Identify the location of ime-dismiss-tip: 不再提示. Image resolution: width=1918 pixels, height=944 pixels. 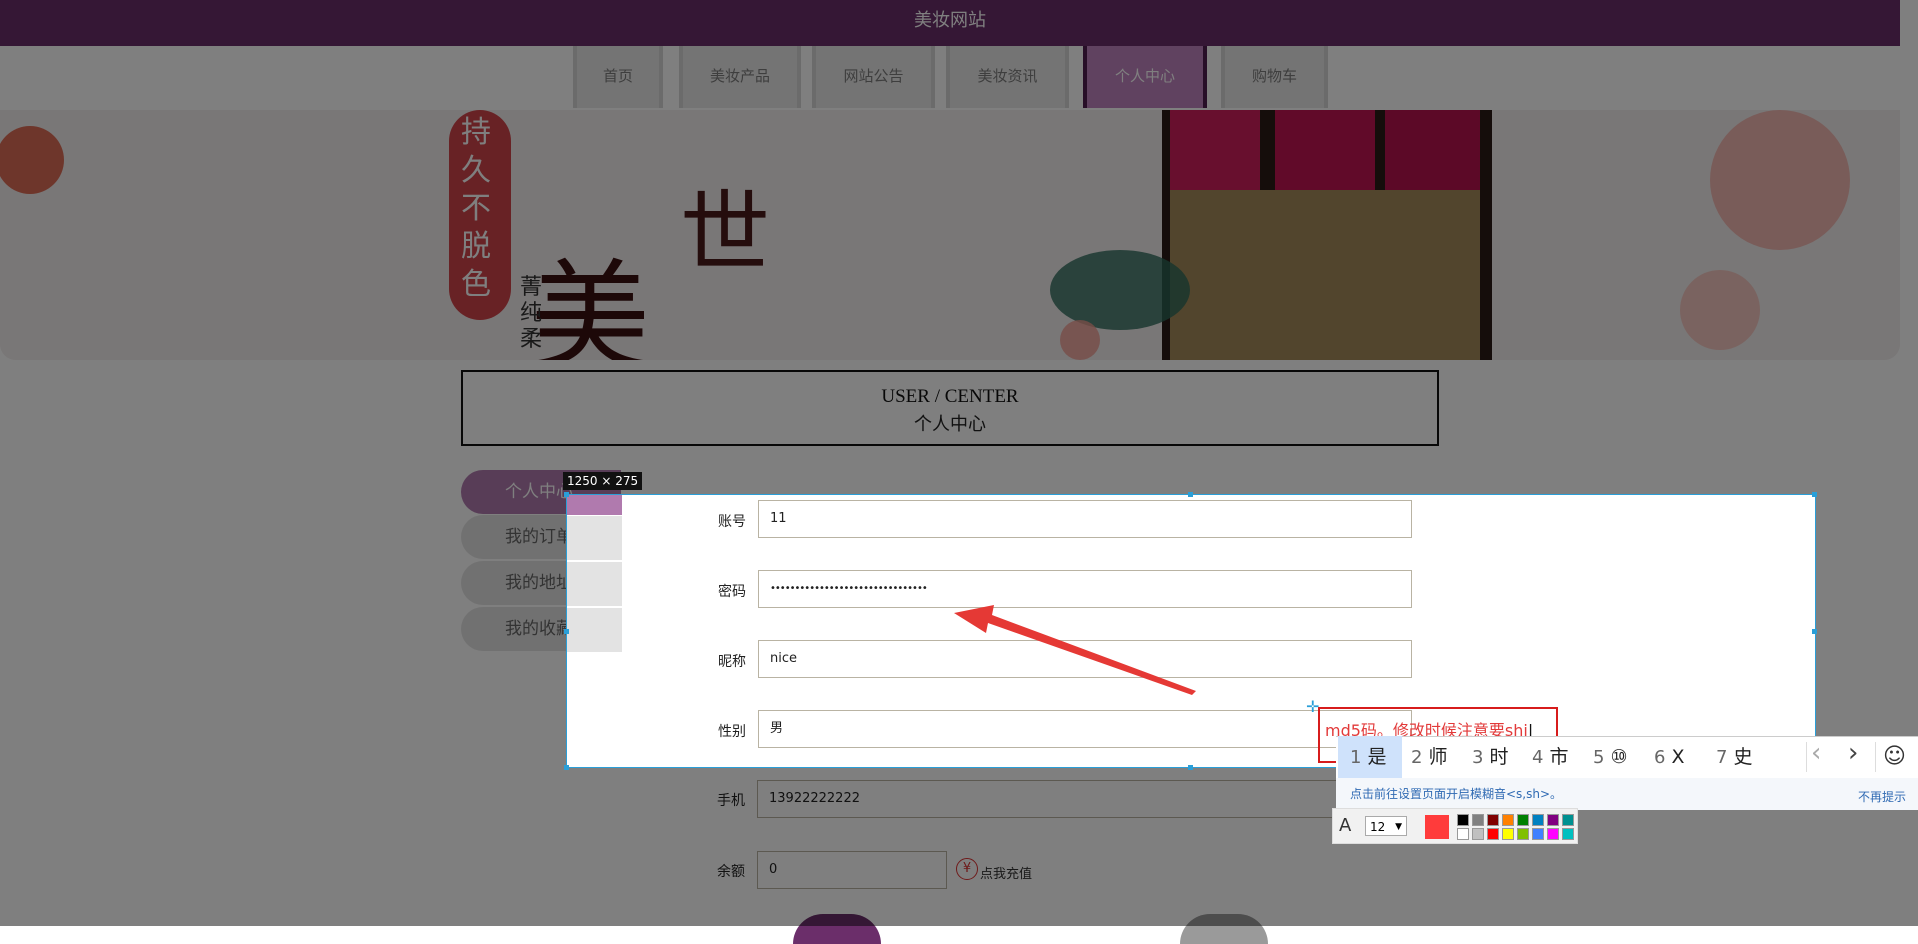
(1882, 796).